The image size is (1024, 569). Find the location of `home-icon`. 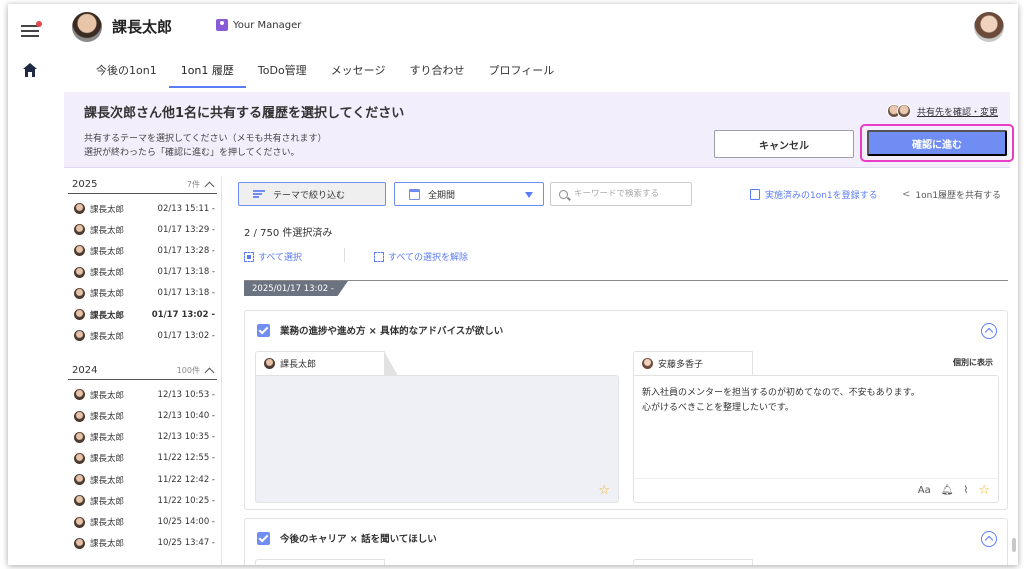

home-icon is located at coordinates (30, 70).